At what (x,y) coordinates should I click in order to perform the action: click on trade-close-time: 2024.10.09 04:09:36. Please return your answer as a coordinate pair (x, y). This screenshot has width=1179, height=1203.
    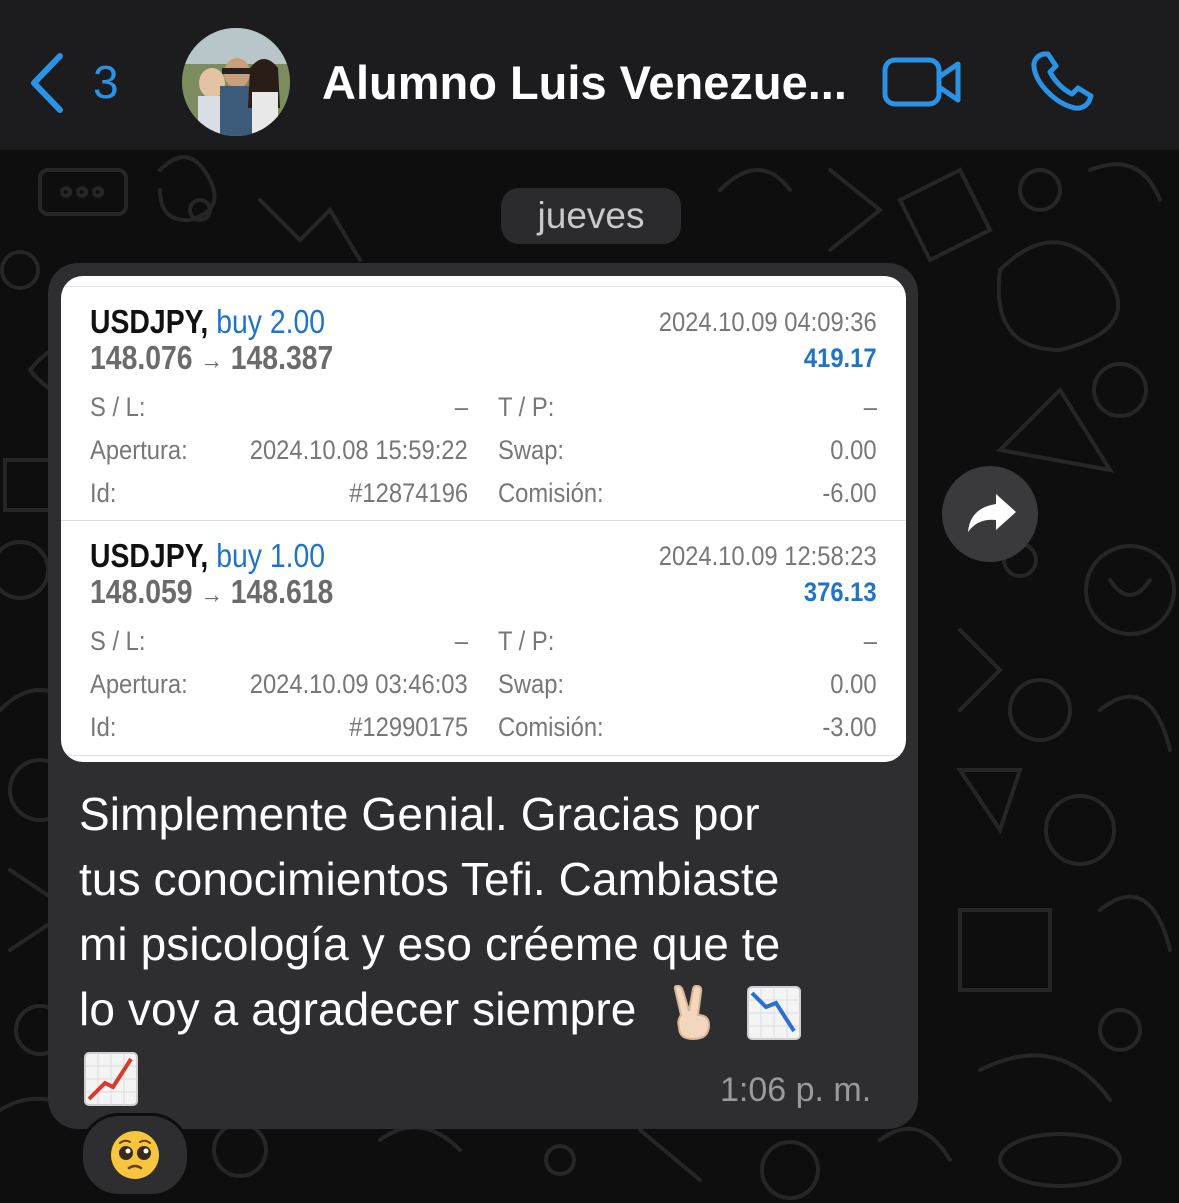
    Looking at the image, I should click on (767, 322).